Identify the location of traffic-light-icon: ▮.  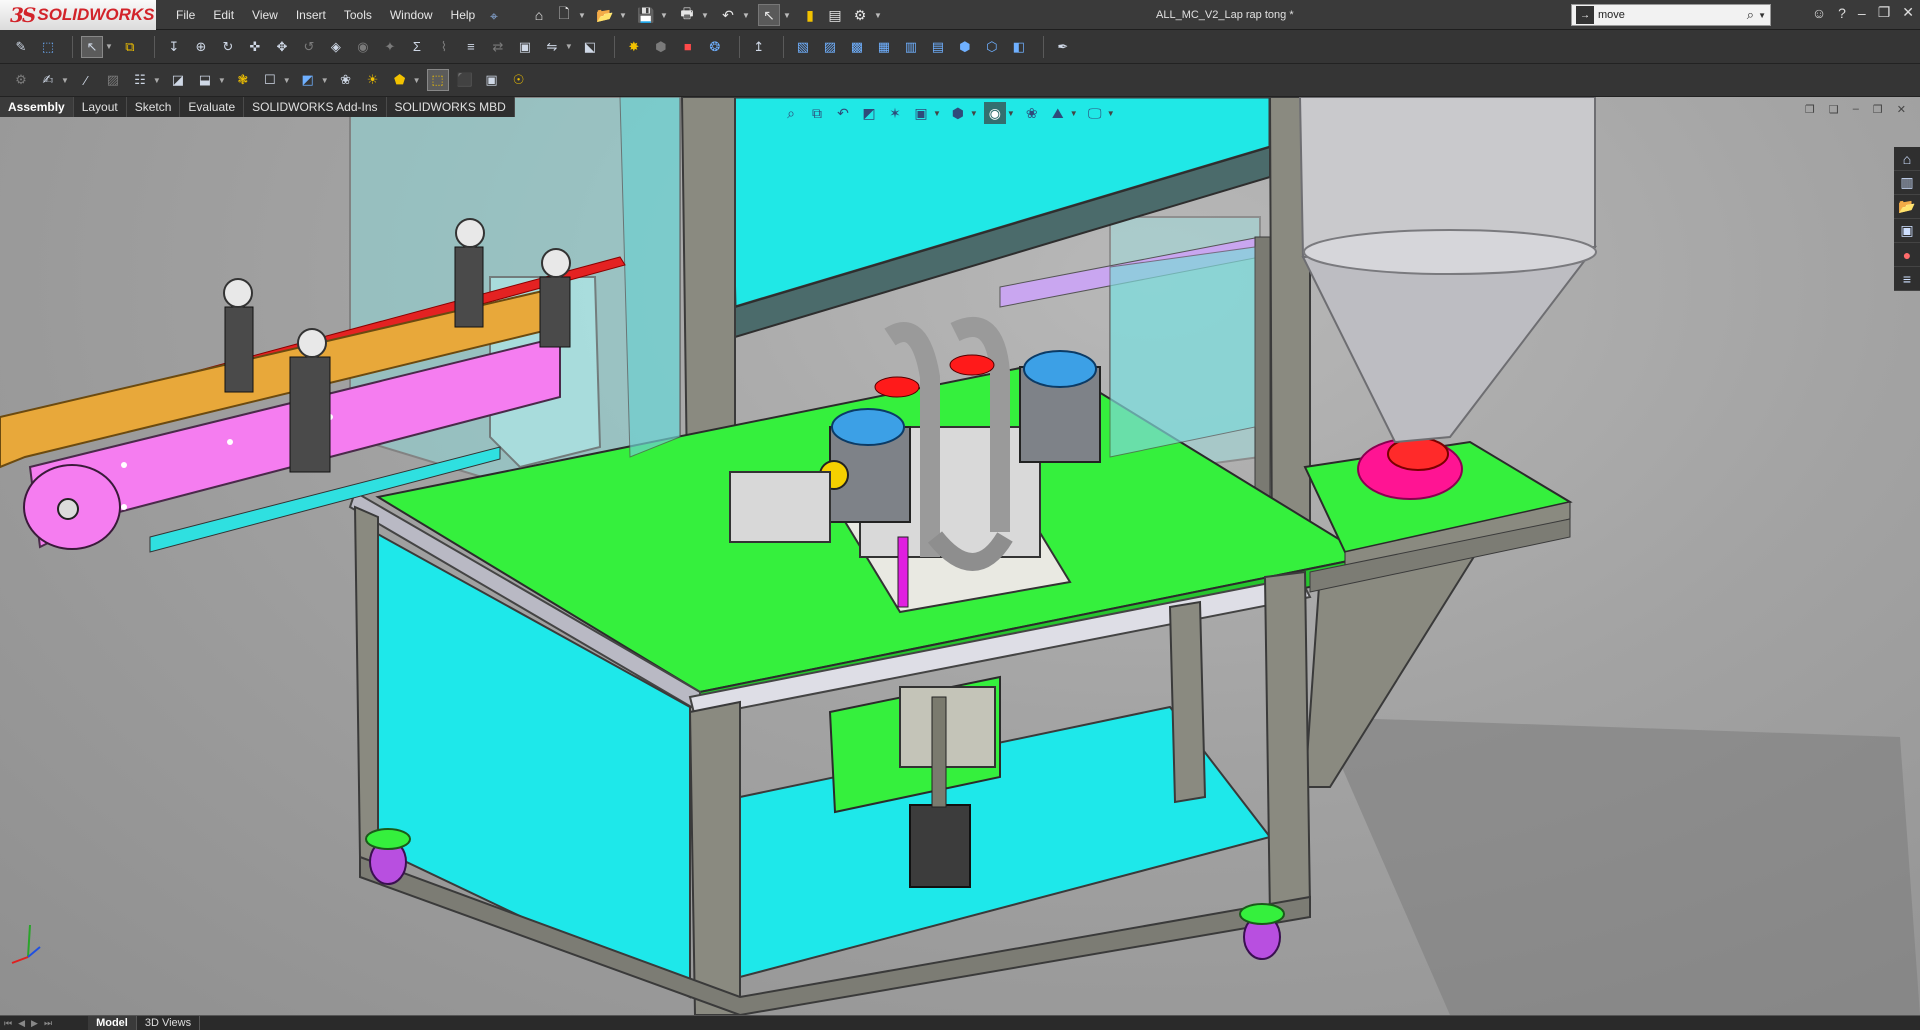
(810, 15).